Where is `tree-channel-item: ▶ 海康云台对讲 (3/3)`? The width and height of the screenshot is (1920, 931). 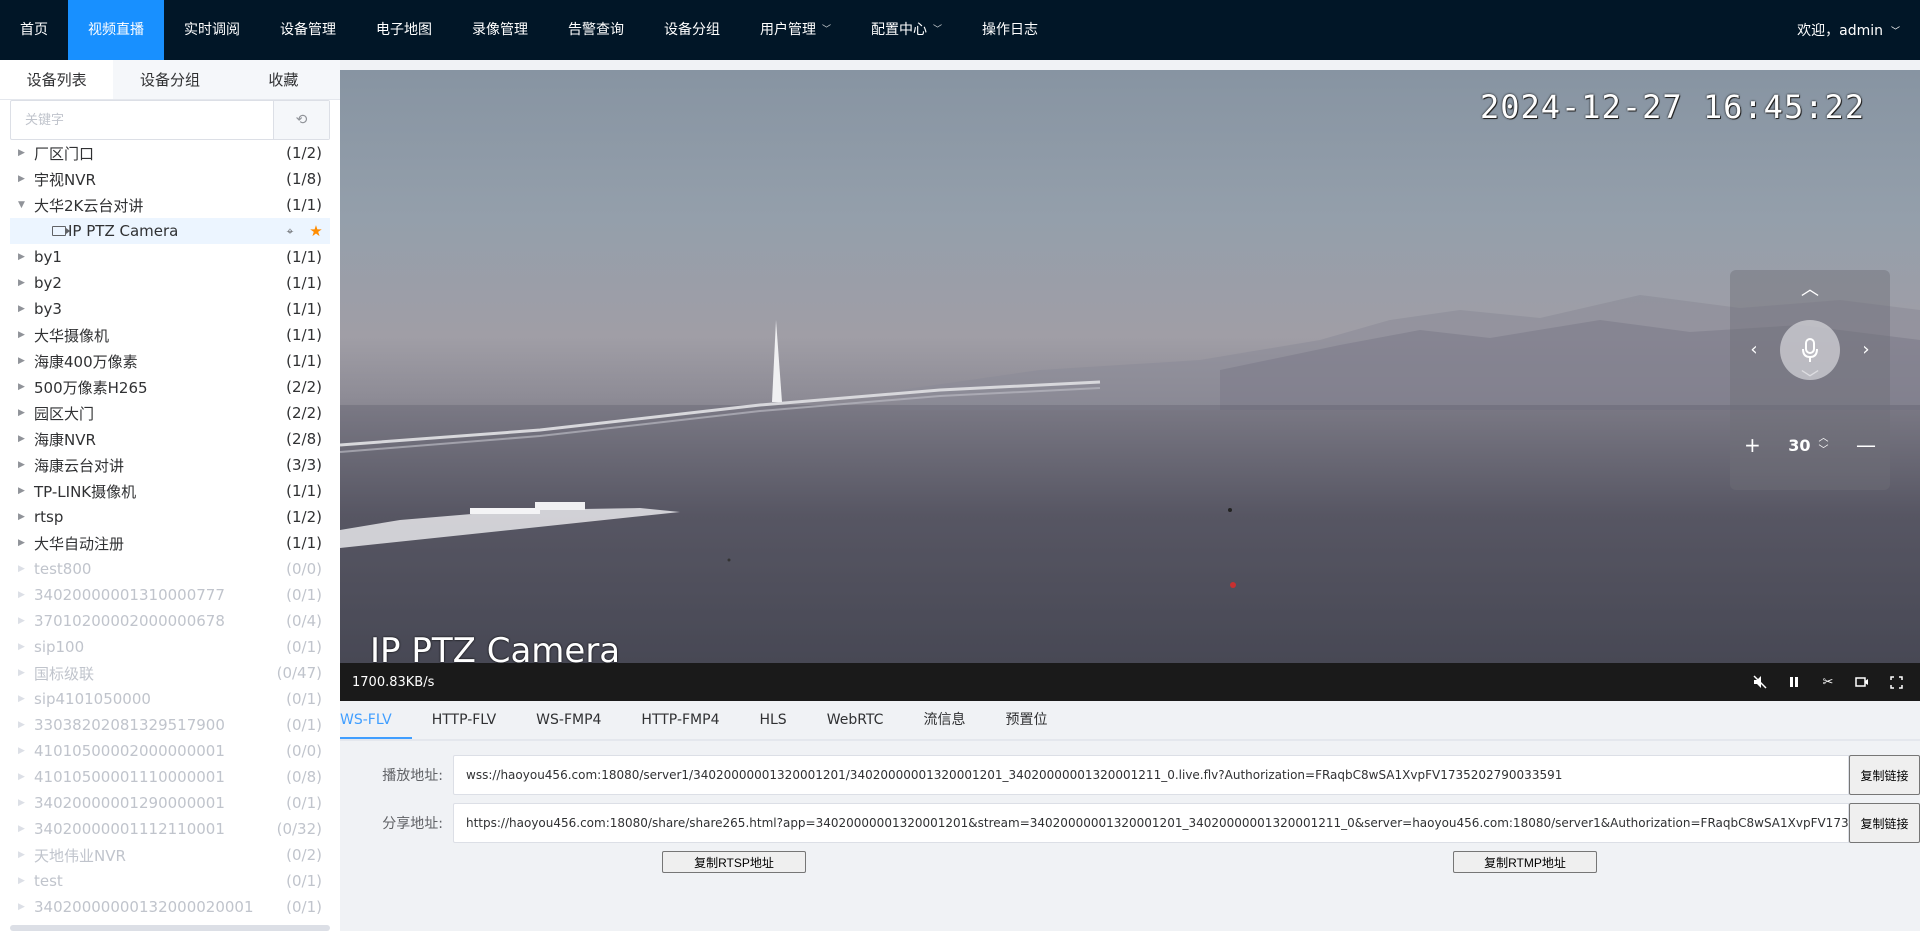 tree-channel-item: ▶ 海康云台对讲 (3/3) is located at coordinates (170, 465).